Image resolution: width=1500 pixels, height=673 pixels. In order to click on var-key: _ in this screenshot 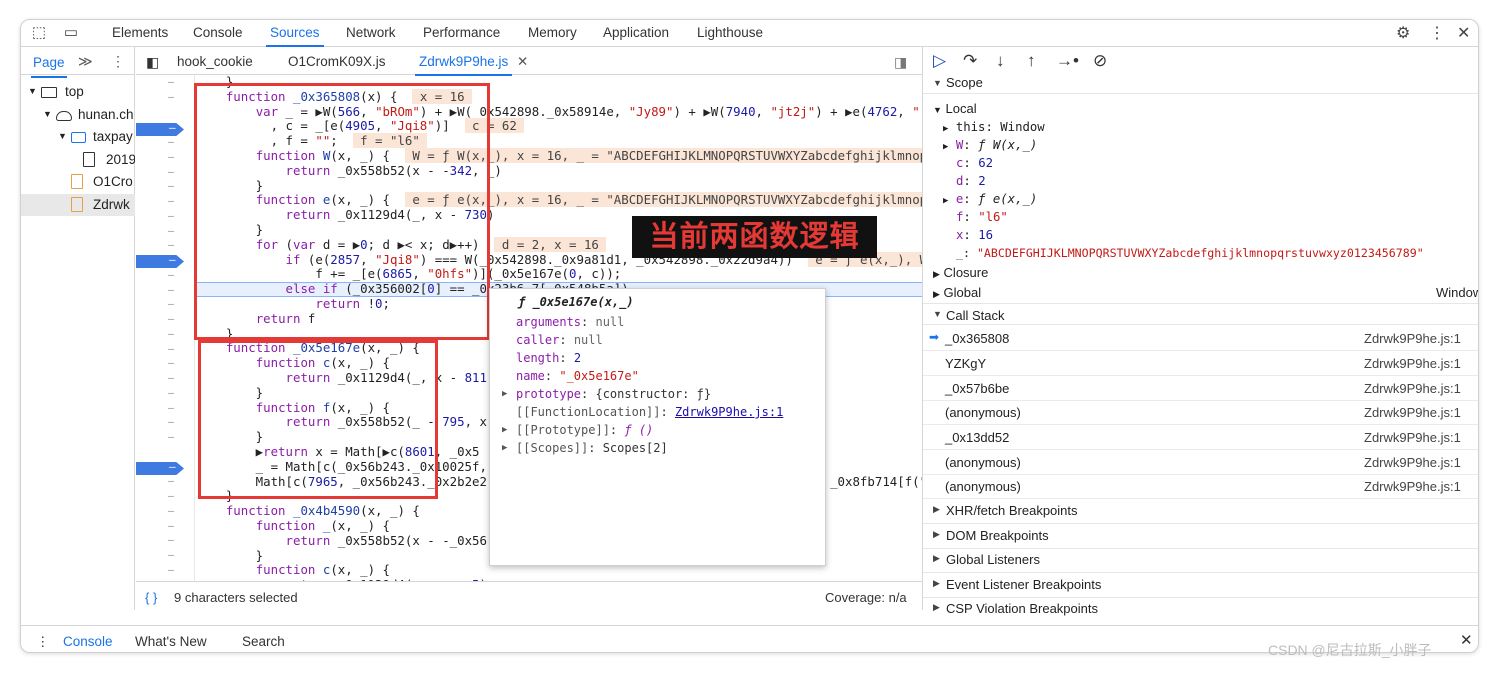, I will do `click(959, 253)`.